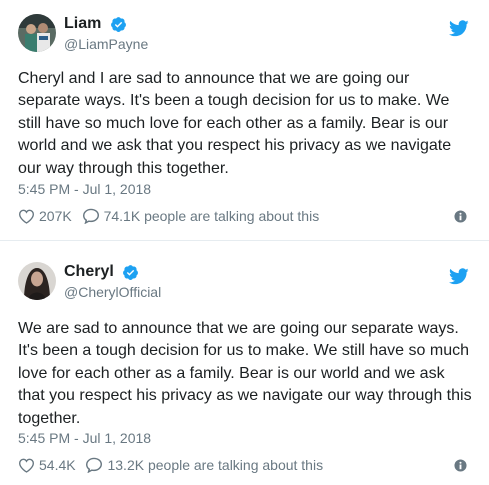 The width and height of the screenshot is (489, 485). What do you see at coordinates (106, 33) in the screenshot?
I see `name-block: Liam @LiamPayne` at bounding box center [106, 33].